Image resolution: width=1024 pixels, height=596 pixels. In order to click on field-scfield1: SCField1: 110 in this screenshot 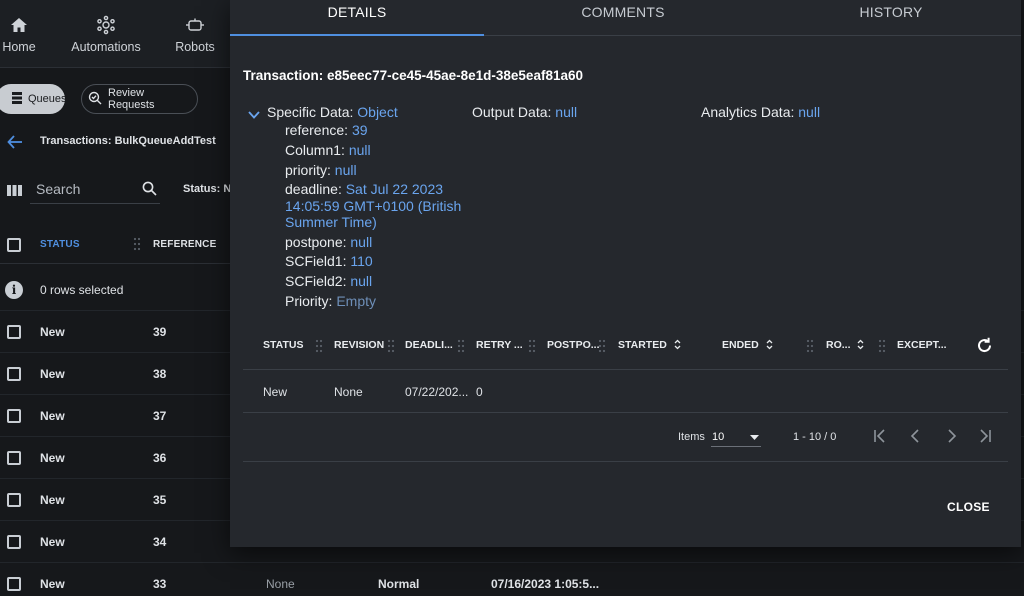, I will do `click(329, 261)`.